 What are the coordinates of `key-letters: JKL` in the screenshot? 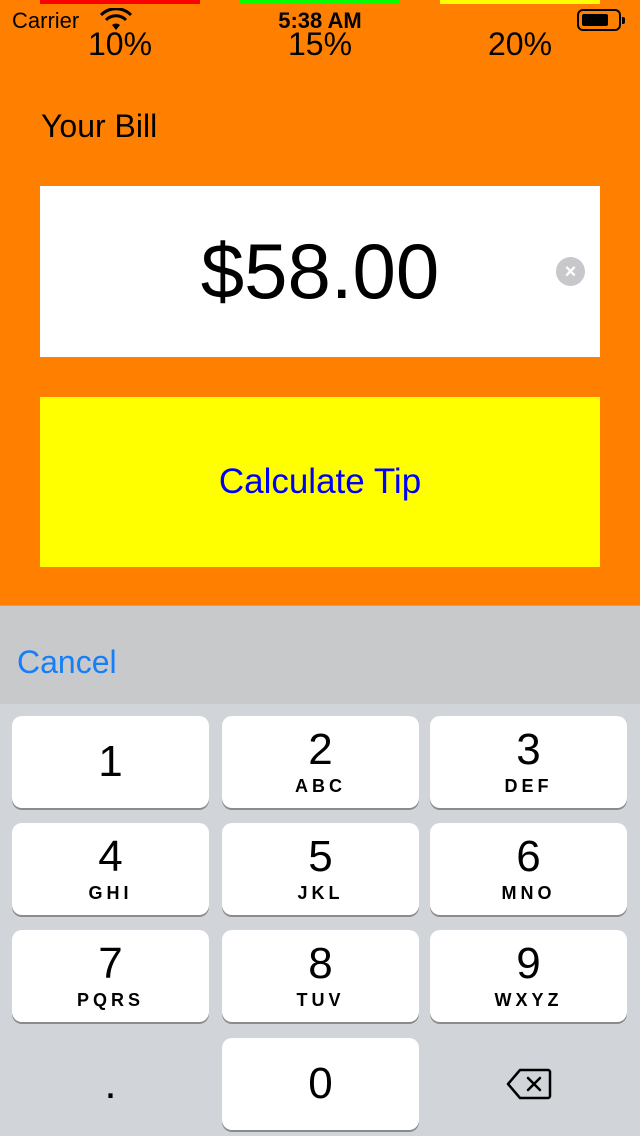 It's located at (320, 893).